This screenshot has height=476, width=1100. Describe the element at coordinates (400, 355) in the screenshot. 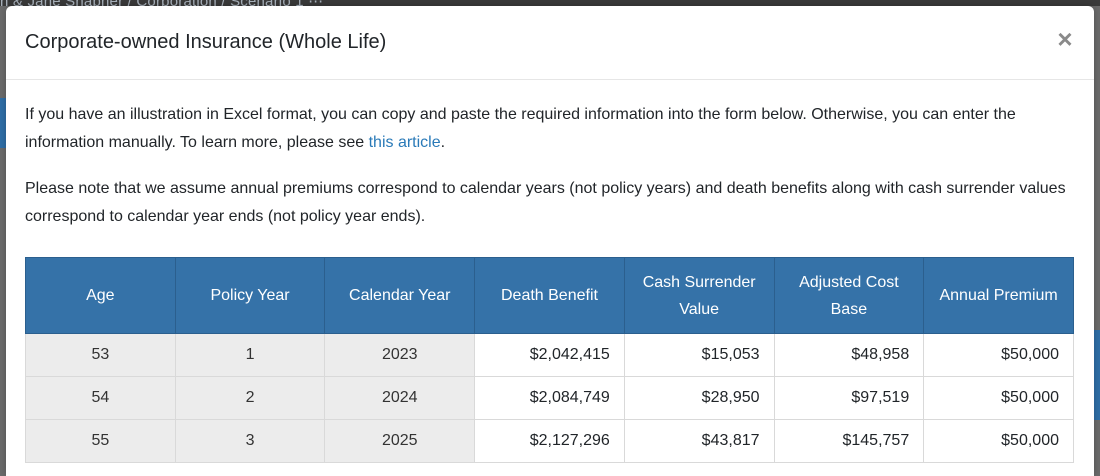

I see `calendar-year-cell: 2023` at that location.